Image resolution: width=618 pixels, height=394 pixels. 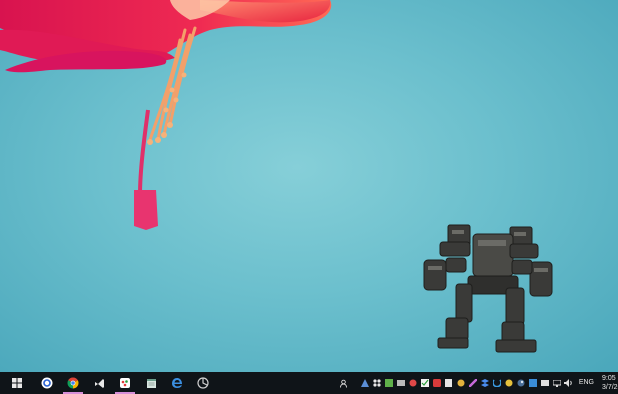 I want to click on edge-icon, so click(x=177, y=383).